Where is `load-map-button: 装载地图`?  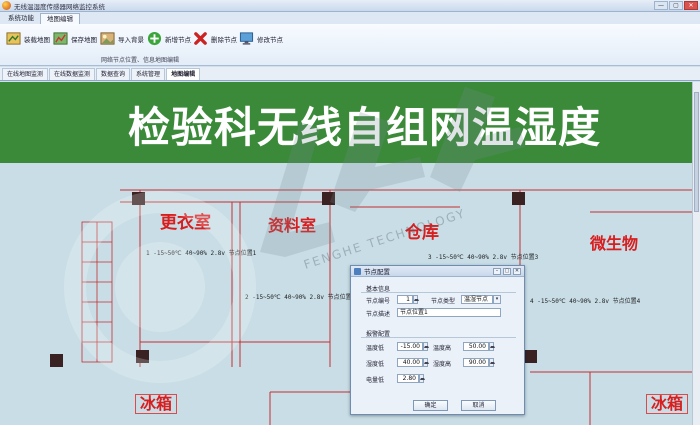 load-map-button: 装载地图 is located at coordinates (28, 38).